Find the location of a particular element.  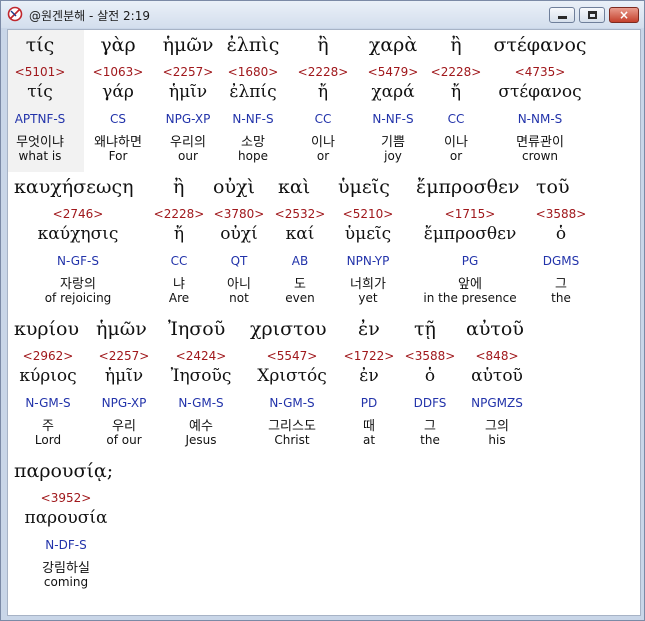

window-title: @원겐분해 - 살전 2:19 is located at coordinates (89, 16).